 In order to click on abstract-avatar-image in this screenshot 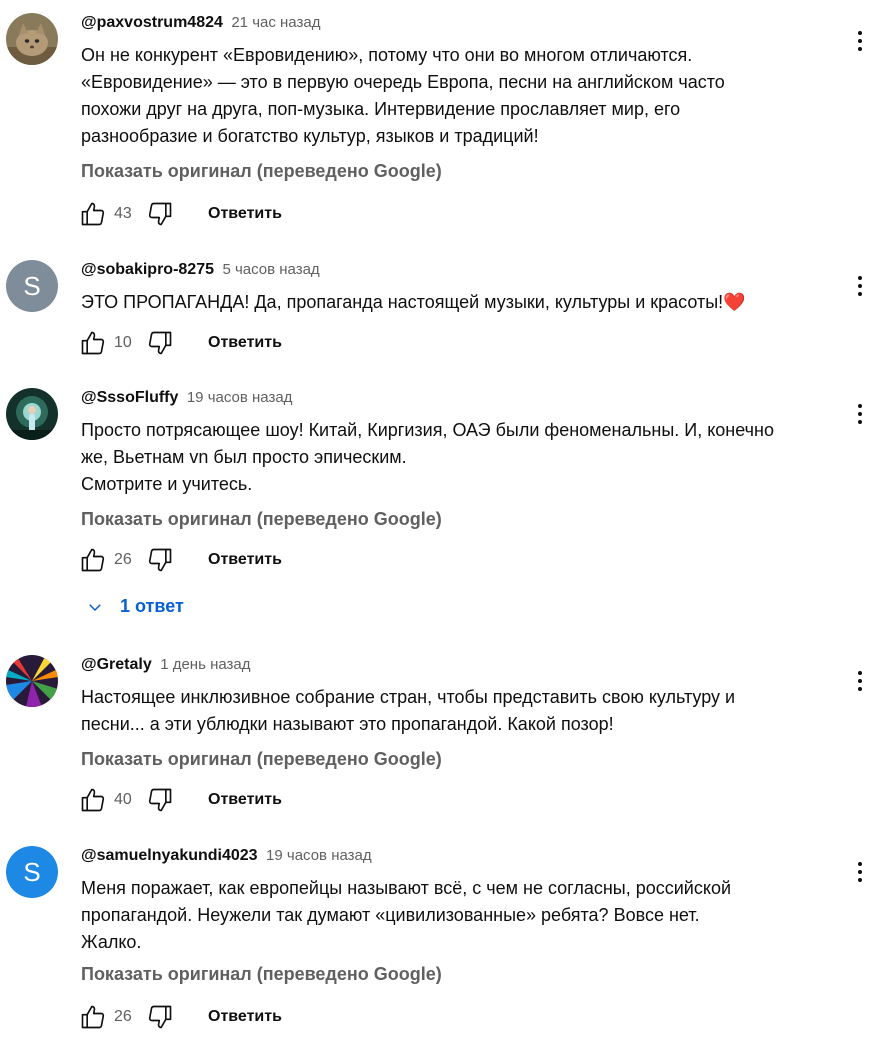, I will do `click(32, 681)`.